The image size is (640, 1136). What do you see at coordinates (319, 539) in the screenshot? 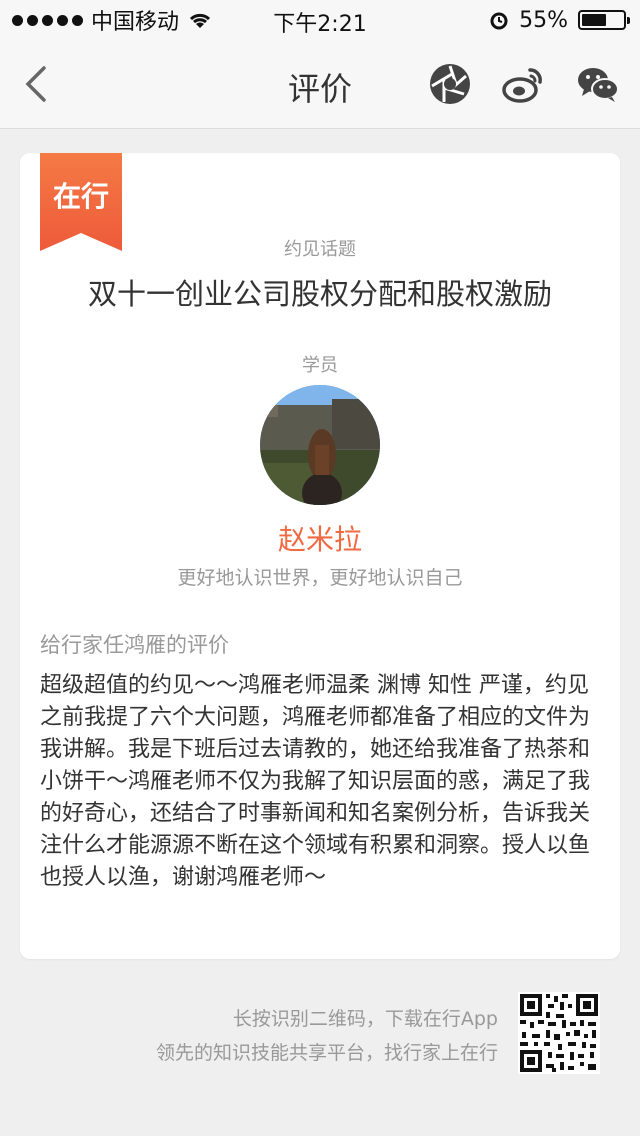
I see `student-name: 赵米拉` at bounding box center [319, 539].